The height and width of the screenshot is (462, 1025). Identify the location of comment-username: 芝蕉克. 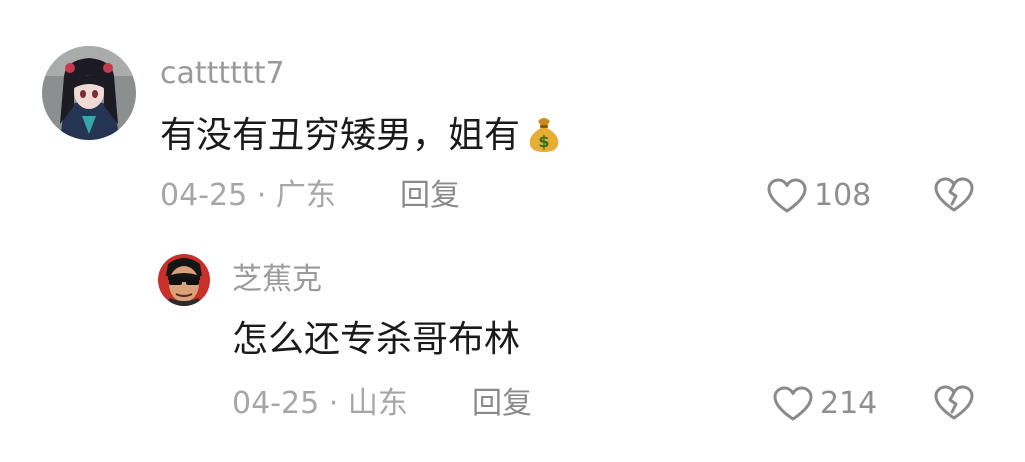
(277, 280).